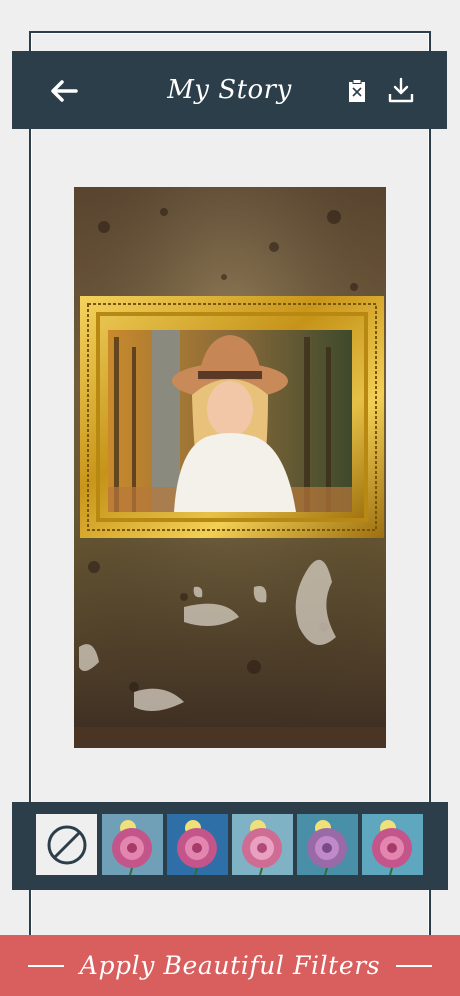 The width and height of the screenshot is (460, 996). I want to click on banner-caption: Apply Beautiful Filters, so click(230, 965).